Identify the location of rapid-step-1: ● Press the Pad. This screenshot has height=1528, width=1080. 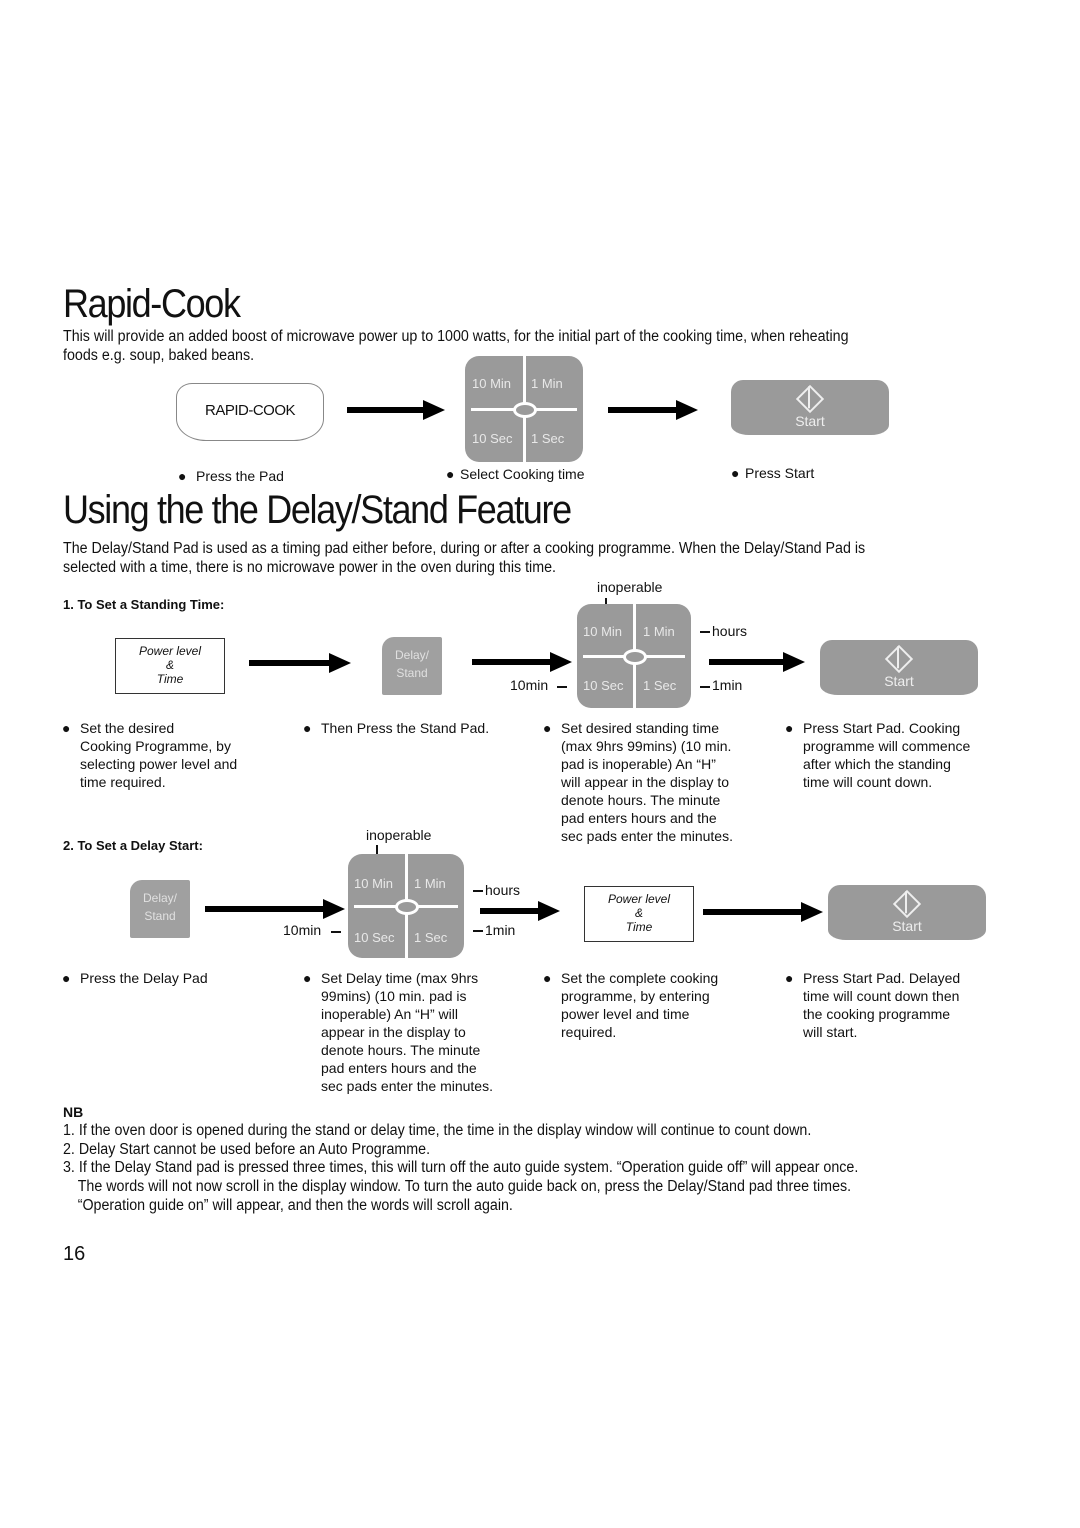
(231, 476).